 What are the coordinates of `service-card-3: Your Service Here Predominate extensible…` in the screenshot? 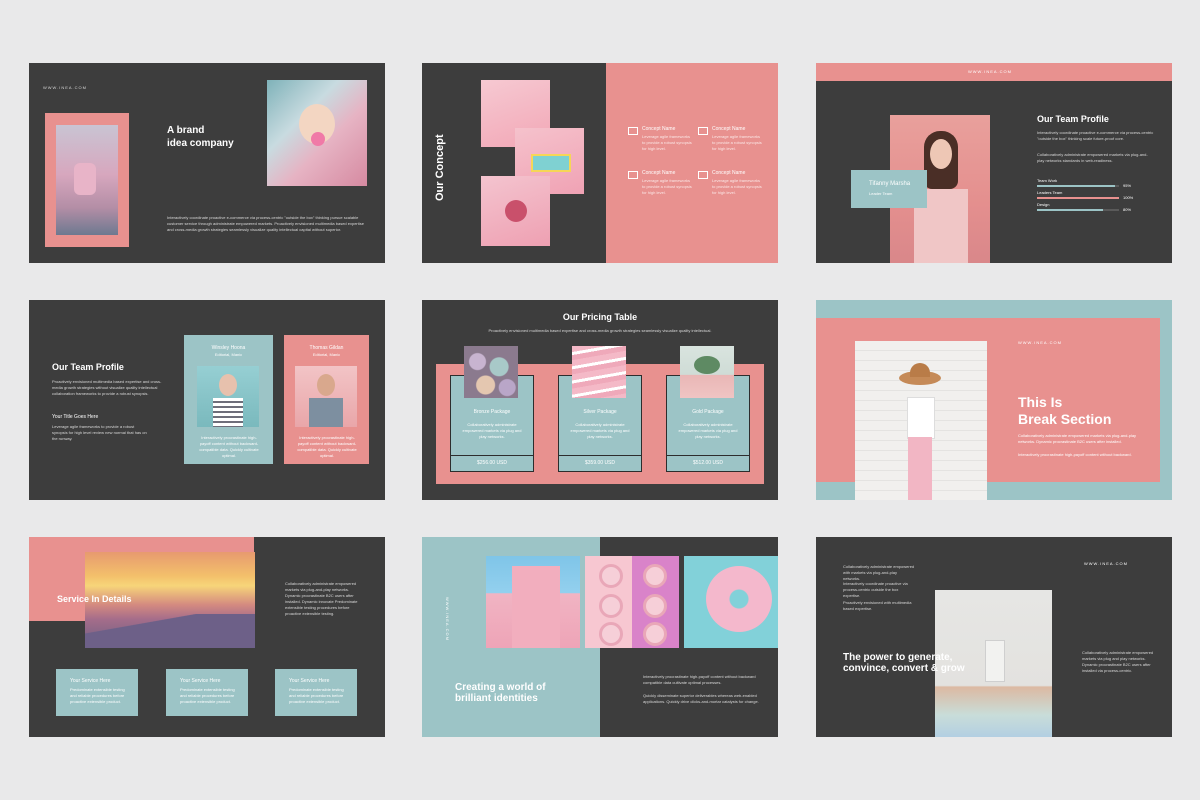 It's located at (316, 692).